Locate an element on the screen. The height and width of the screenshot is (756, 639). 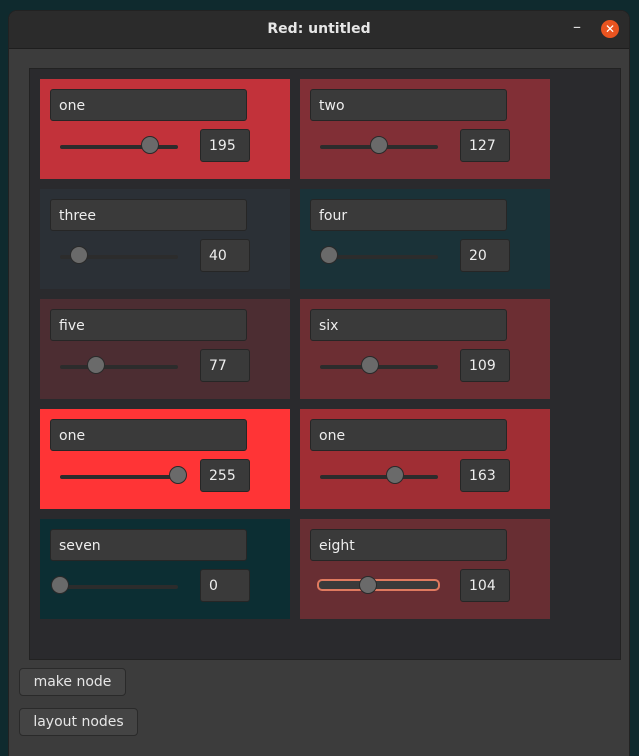
minimize-icon: – is located at coordinates (577, 29).